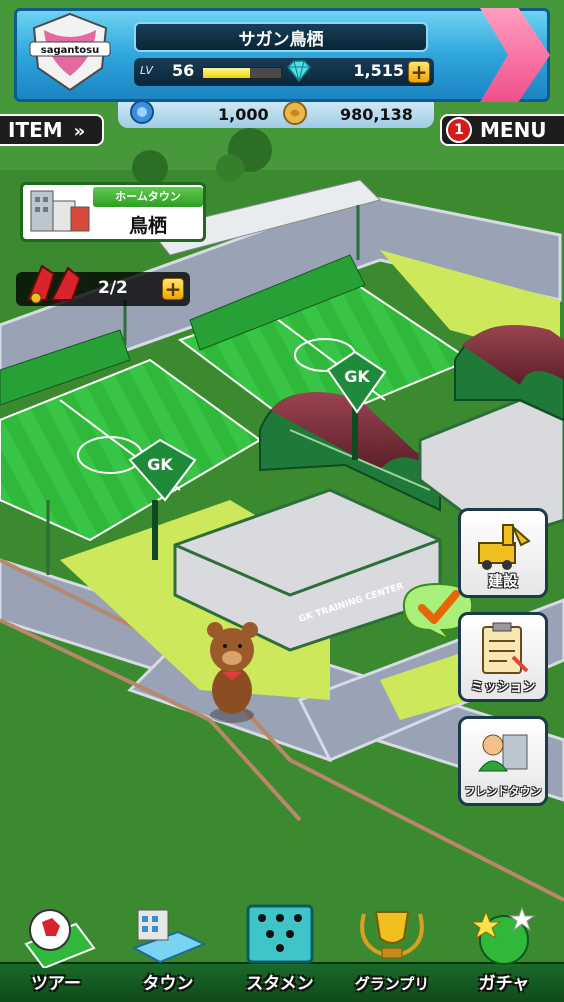 The height and width of the screenshot is (1002, 564). Describe the element at coordinates (513, 130) in the screenshot. I see `menu-label: MENU` at that location.